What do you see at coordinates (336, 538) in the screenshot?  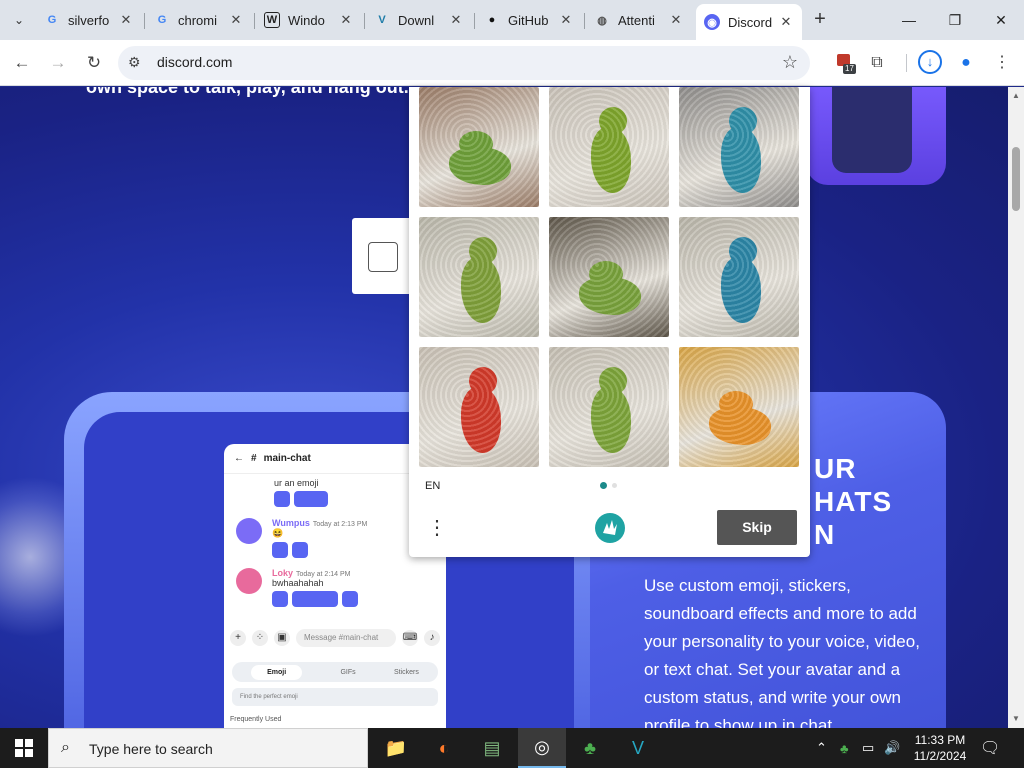 I see `mock-message: Wumpus Today at 2:13 PM 😆` at bounding box center [336, 538].